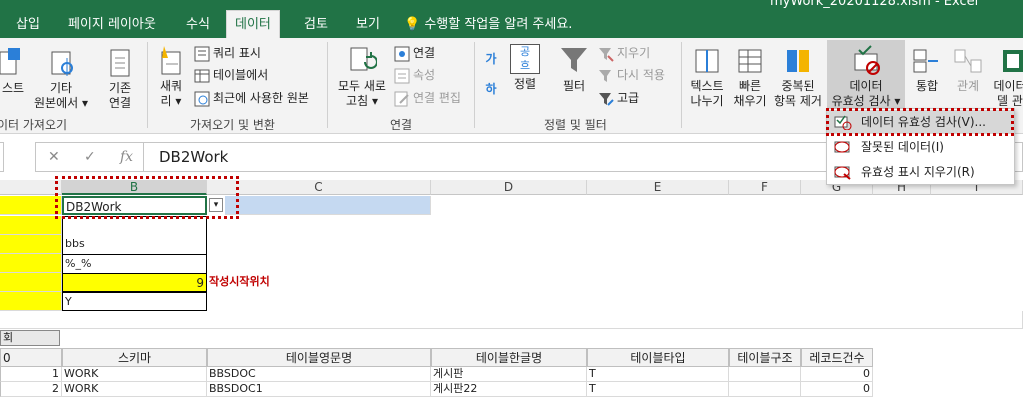 The image size is (1023, 399). Describe the element at coordinates (798, 76) in the screenshot. I see `remove-duplicates-button: 중복된 항목 제거` at that location.